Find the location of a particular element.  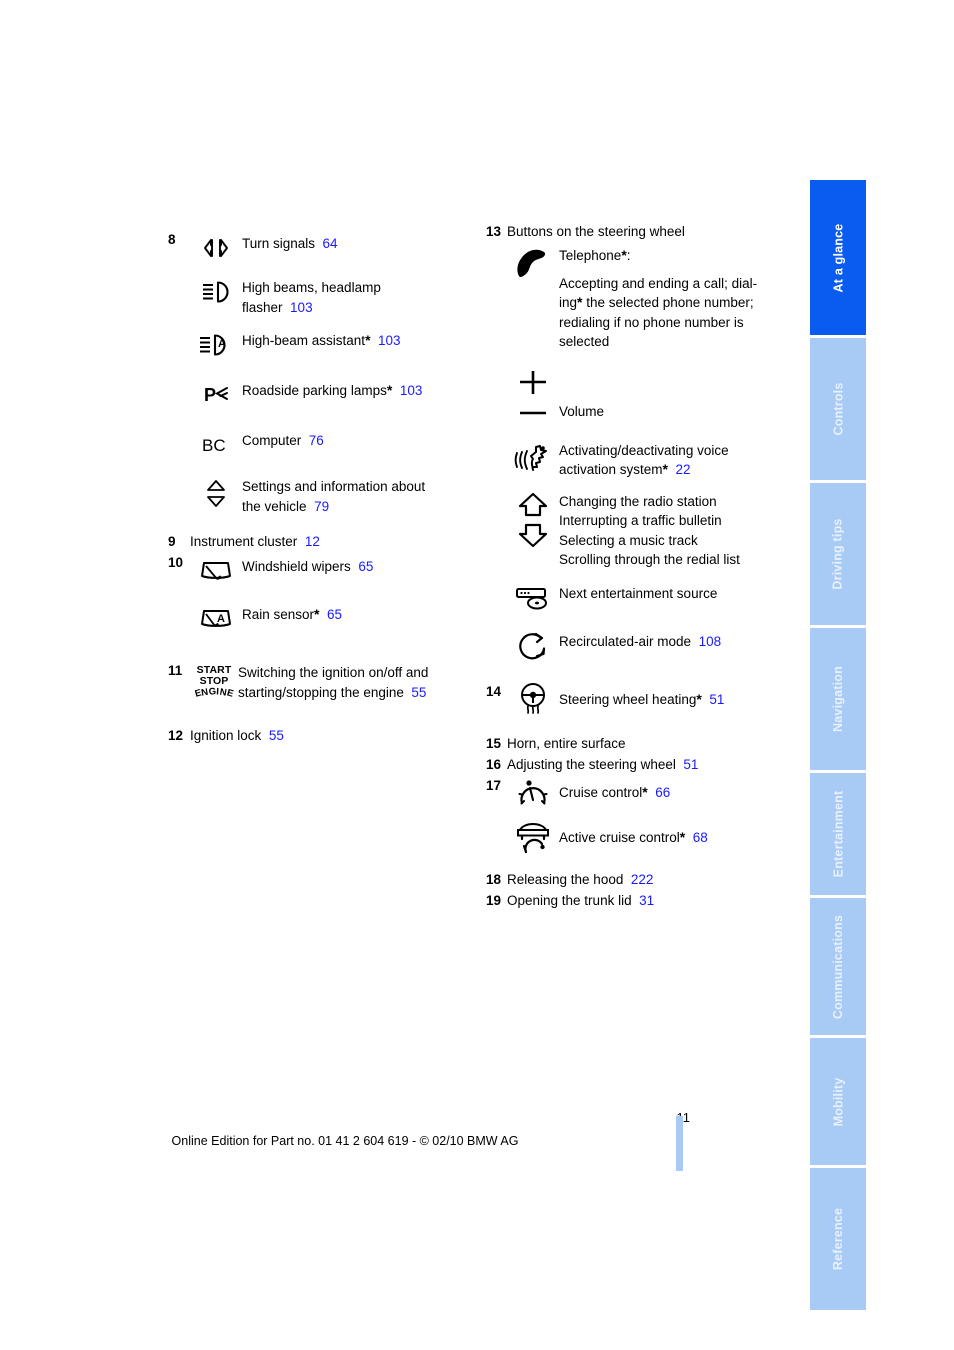

svg-text: P is located at coordinates (210, 395).